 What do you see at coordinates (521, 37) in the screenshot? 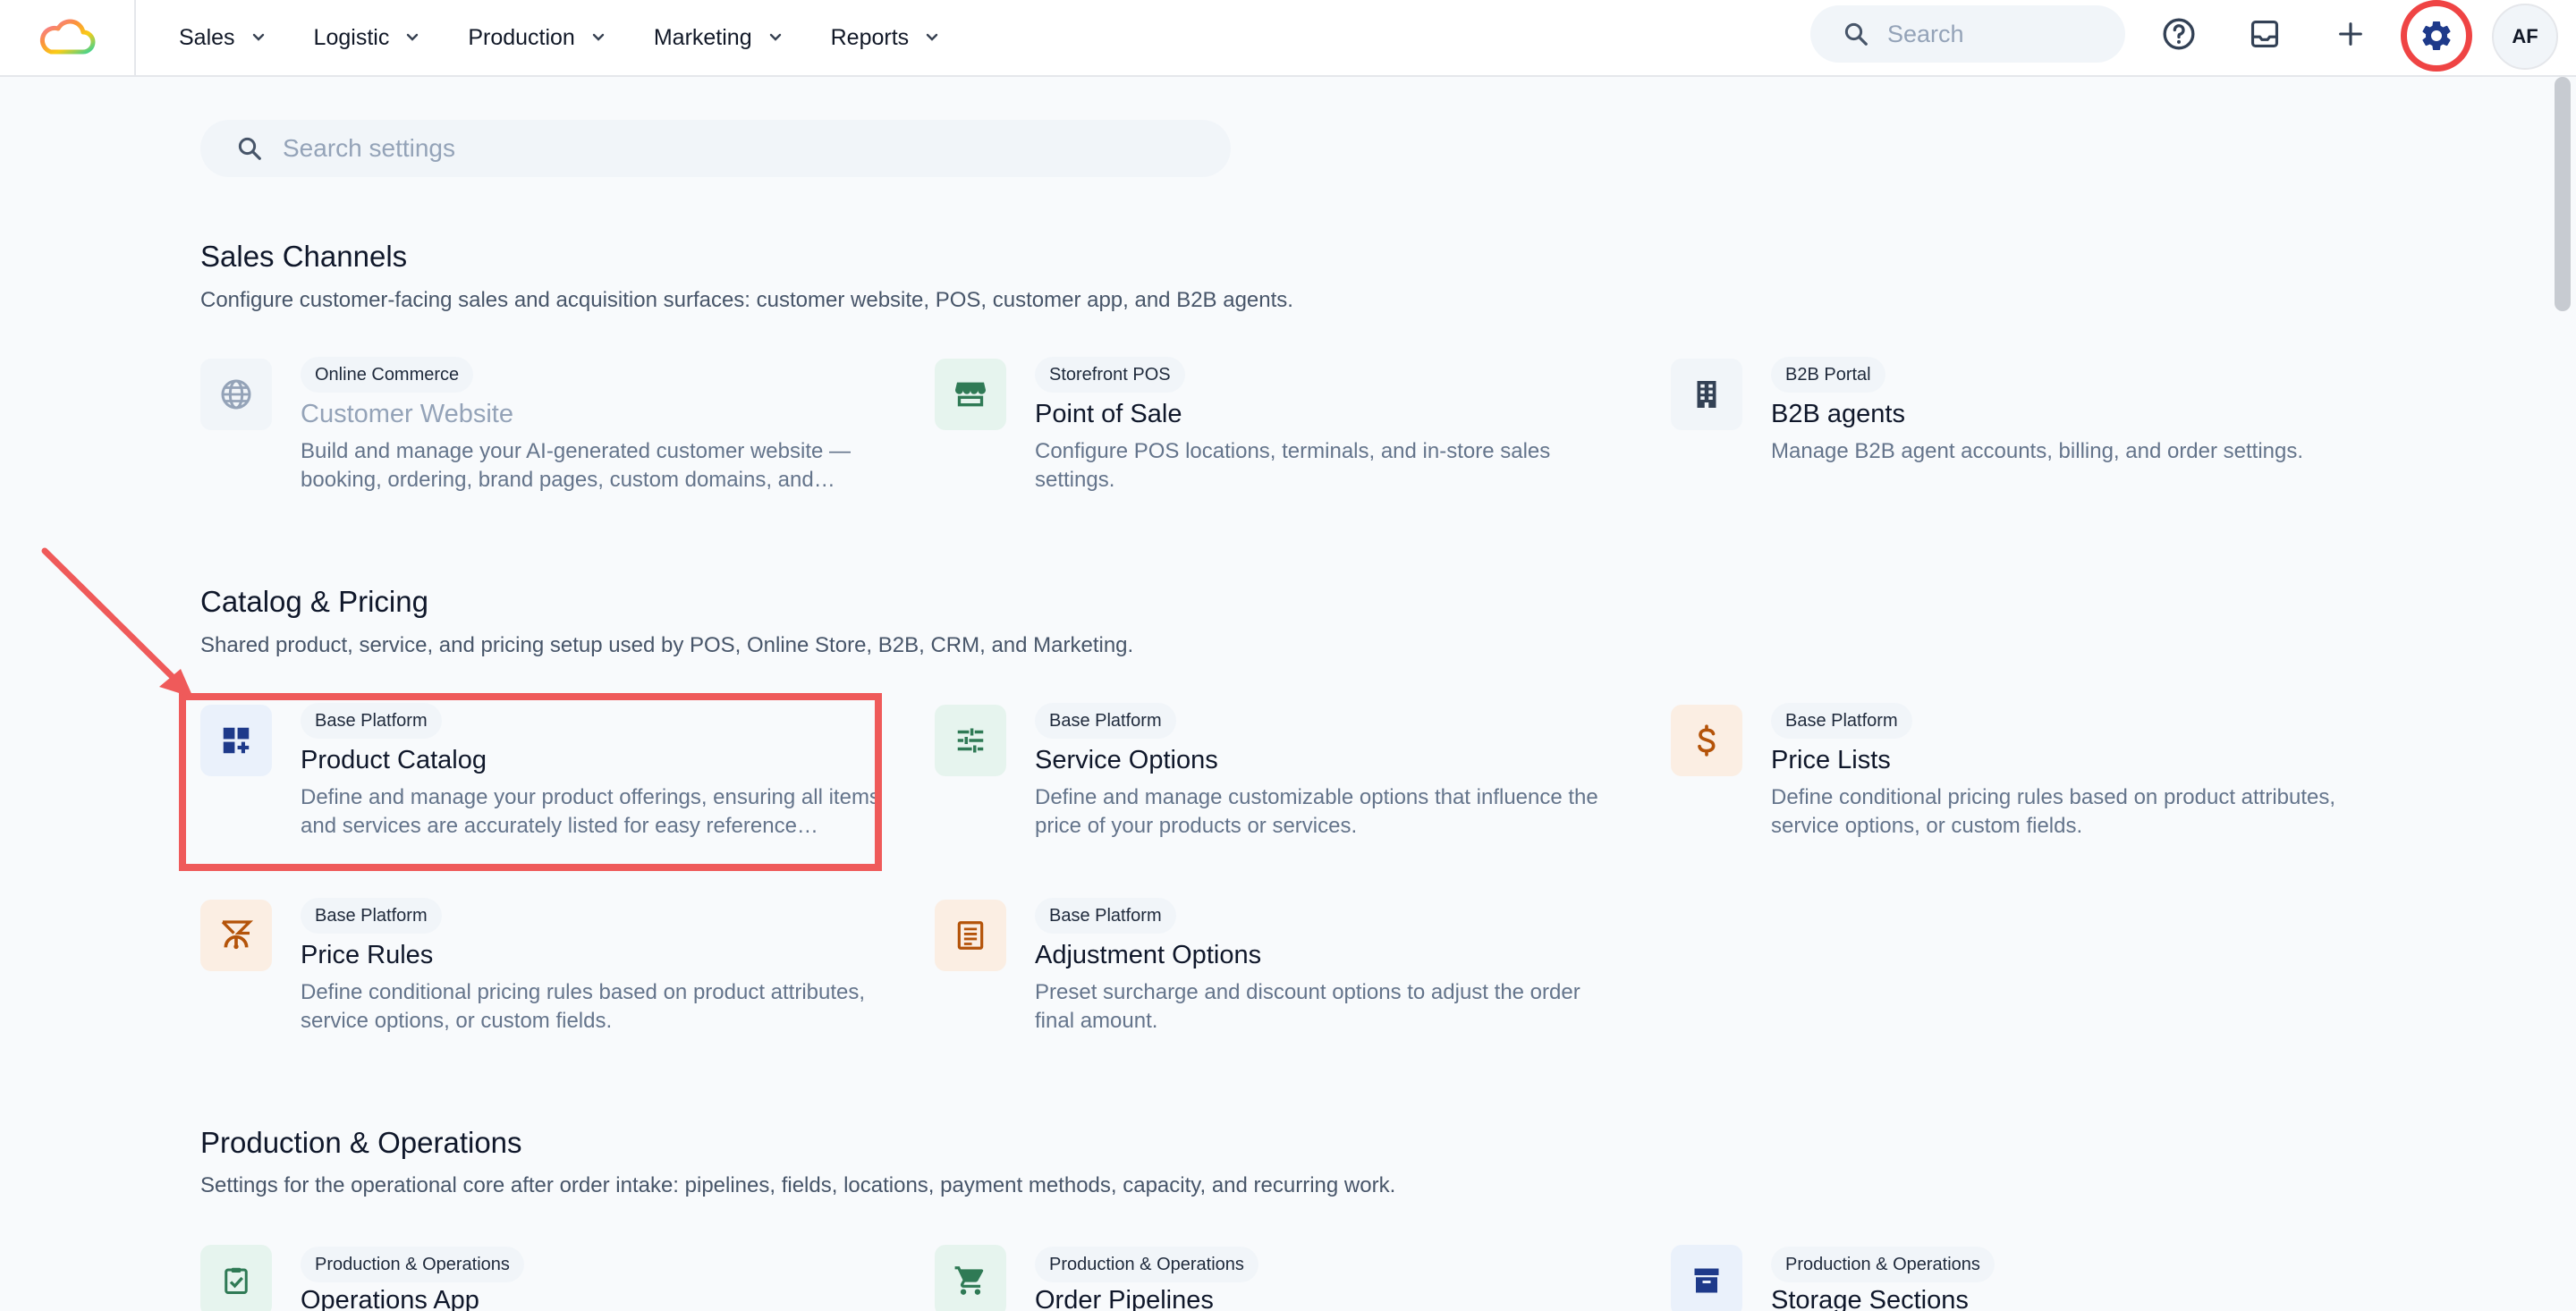
I see `nav-label: Production` at bounding box center [521, 37].